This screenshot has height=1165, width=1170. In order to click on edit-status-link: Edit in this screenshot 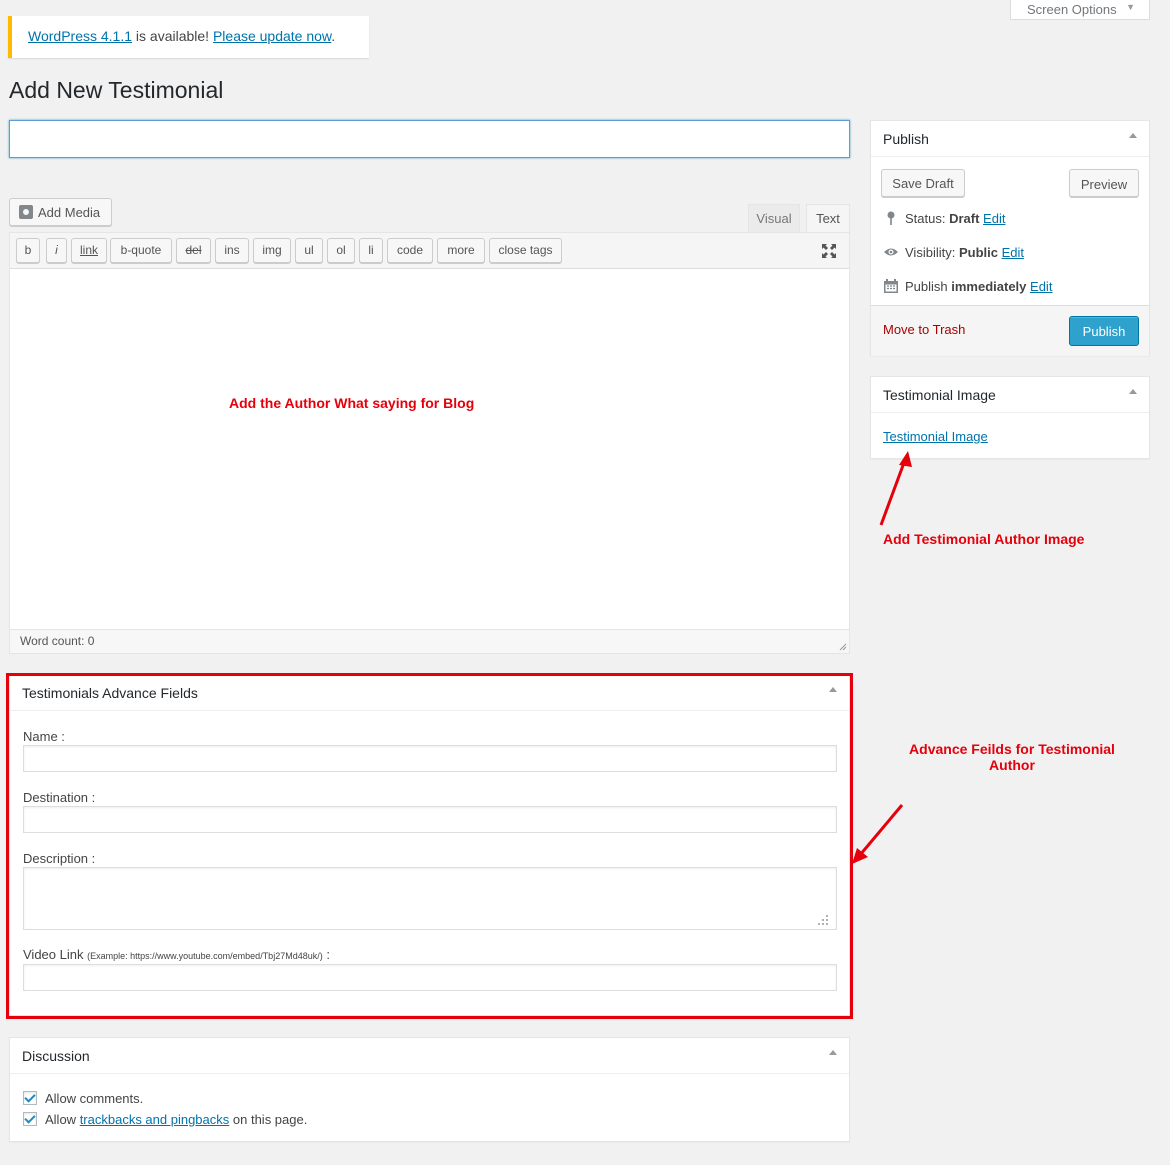, I will do `click(994, 218)`.